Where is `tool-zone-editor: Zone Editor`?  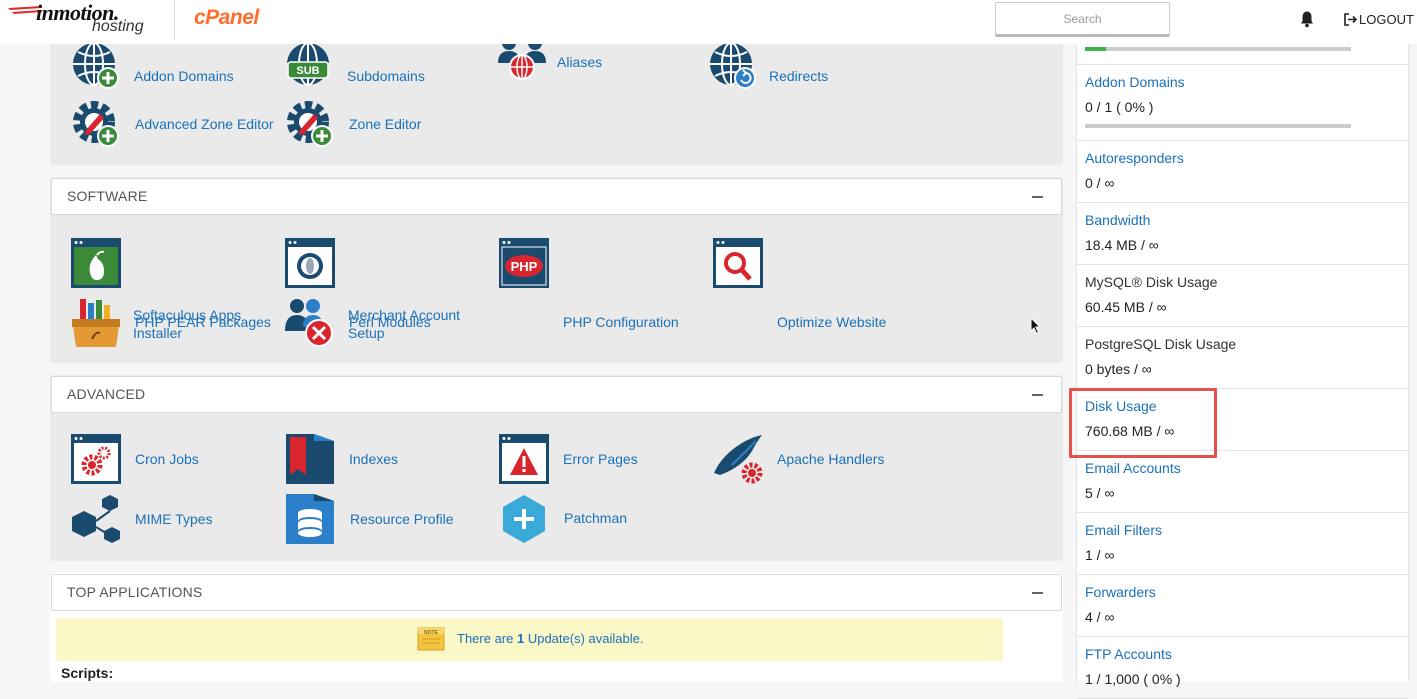
tool-zone-editor: Zone Editor is located at coordinates (384, 124).